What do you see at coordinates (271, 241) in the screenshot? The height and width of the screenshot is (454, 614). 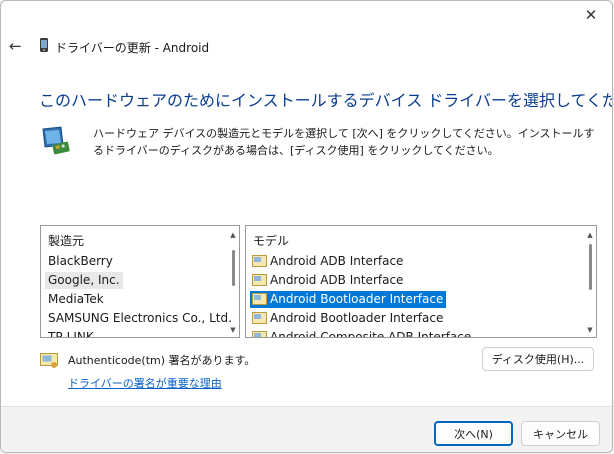 I see `model-header: モデル` at bounding box center [271, 241].